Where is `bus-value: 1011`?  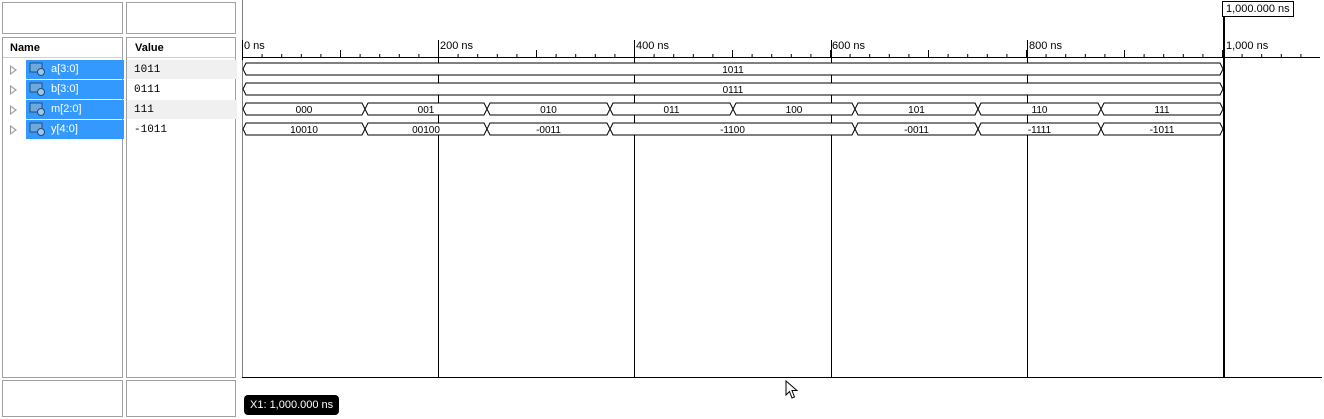 bus-value: 1011 is located at coordinates (733, 70).